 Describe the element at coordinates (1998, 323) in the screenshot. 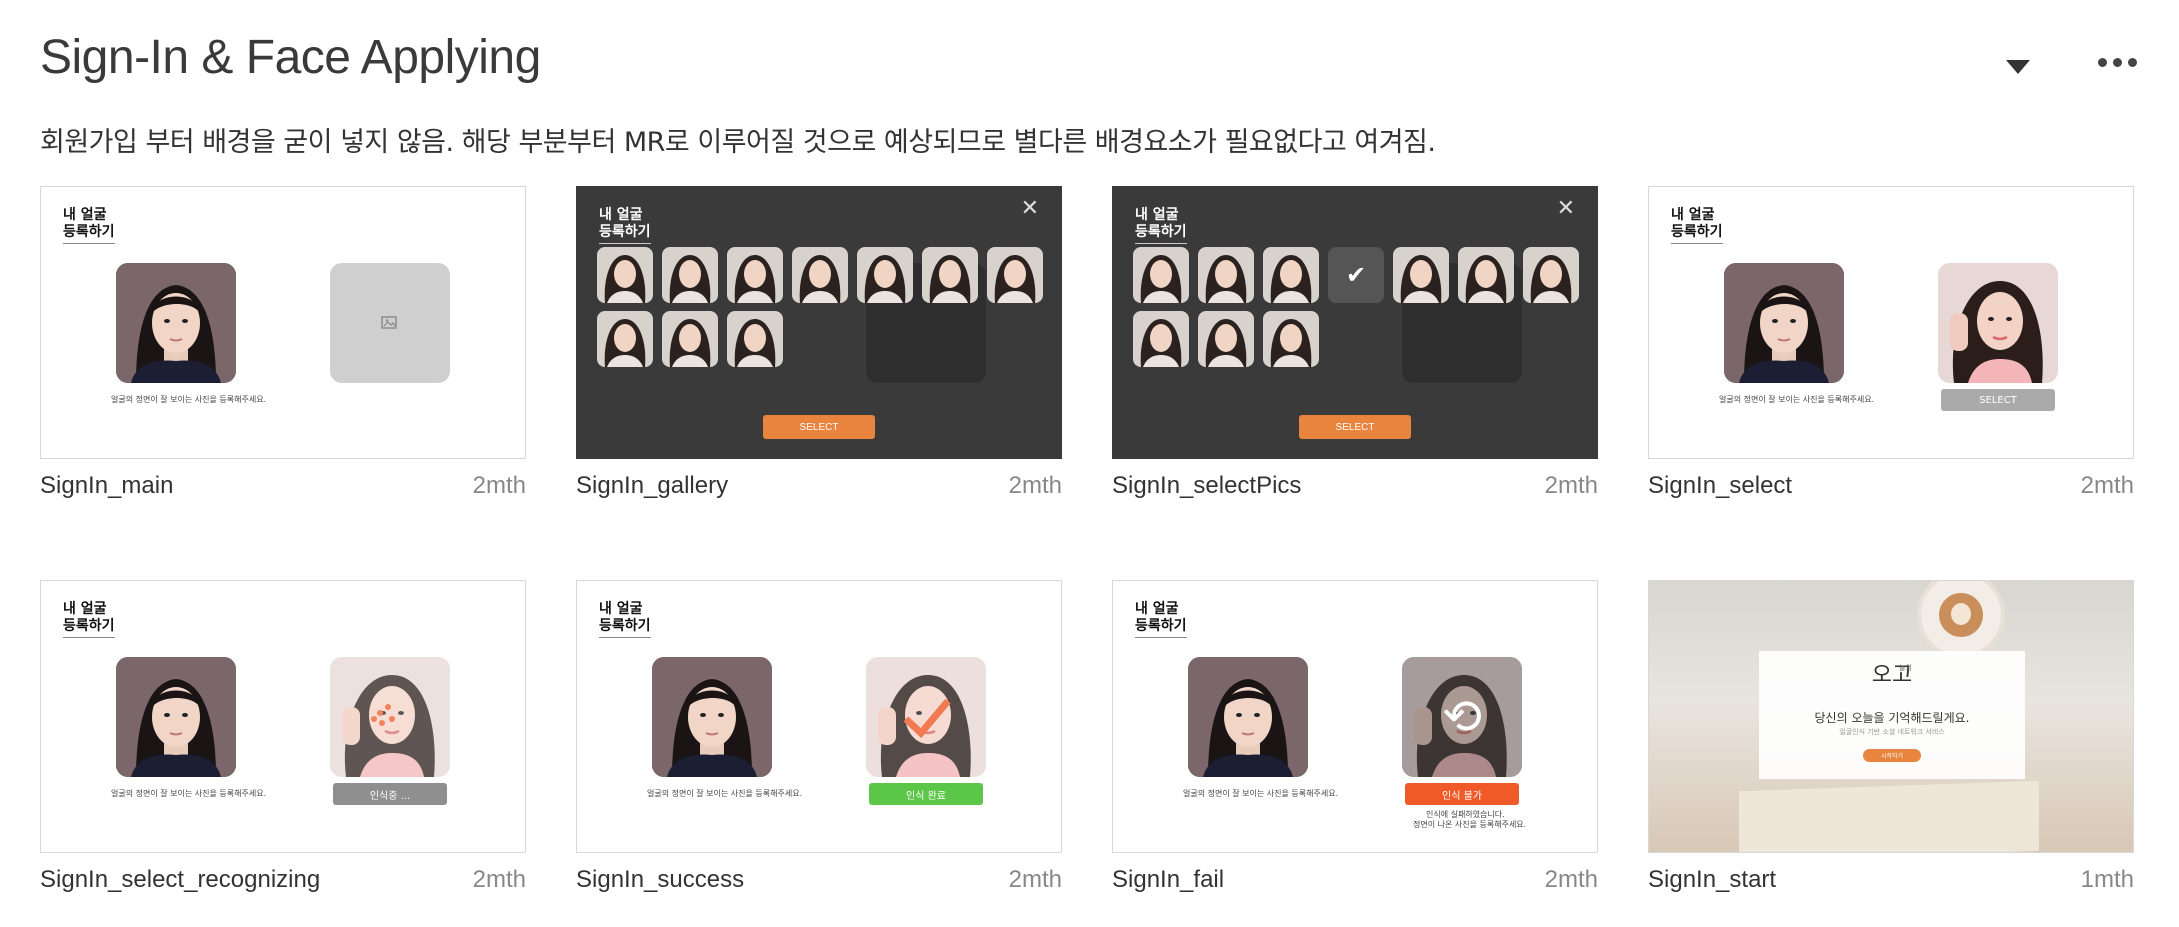

I see `selected-photo` at that location.